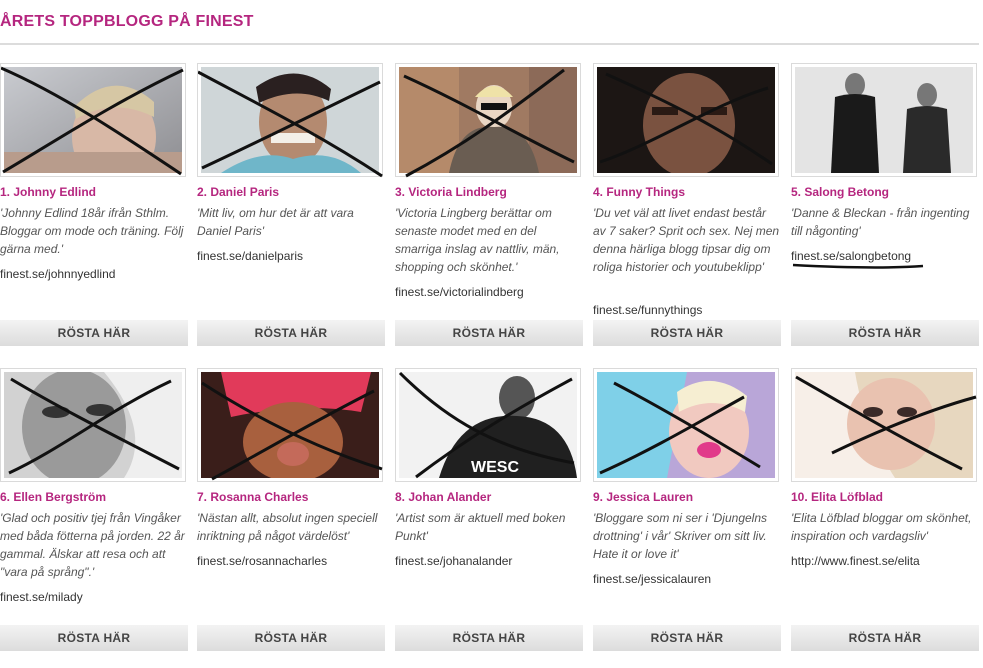 The height and width of the screenshot is (668, 983). Describe the element at coordinates (647, 310) in the screenshot. I see `blog-url-link: finest.se/funnythings` at that location.